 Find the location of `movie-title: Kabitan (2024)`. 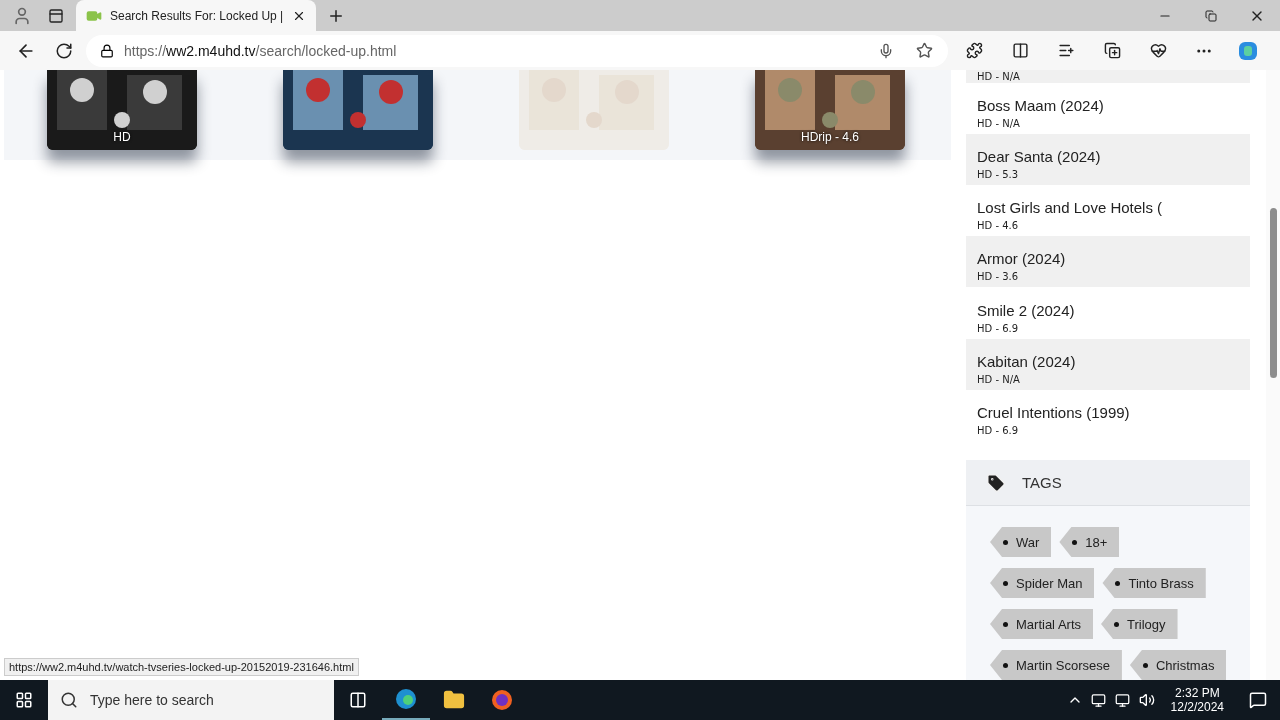

movie-title: Kabitan (2024) is located at coordinates (1027, 361).